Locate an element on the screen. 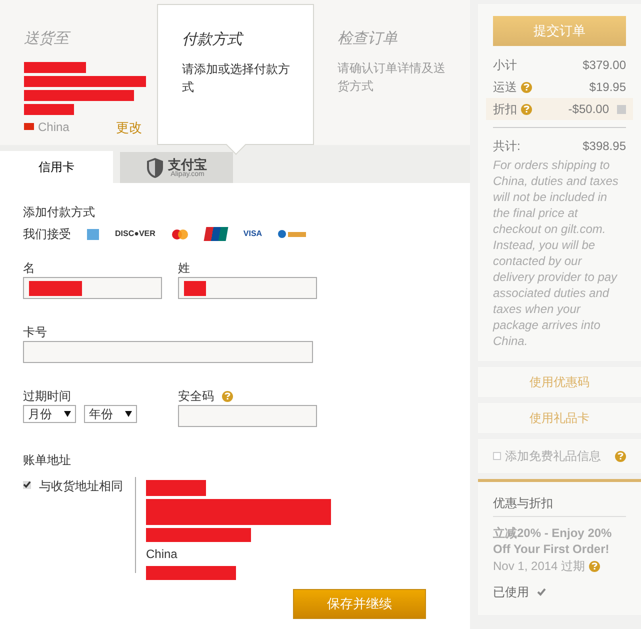 The width and height of the screenshot is (641, 629). checkbox is located at coordinates (27, 485).